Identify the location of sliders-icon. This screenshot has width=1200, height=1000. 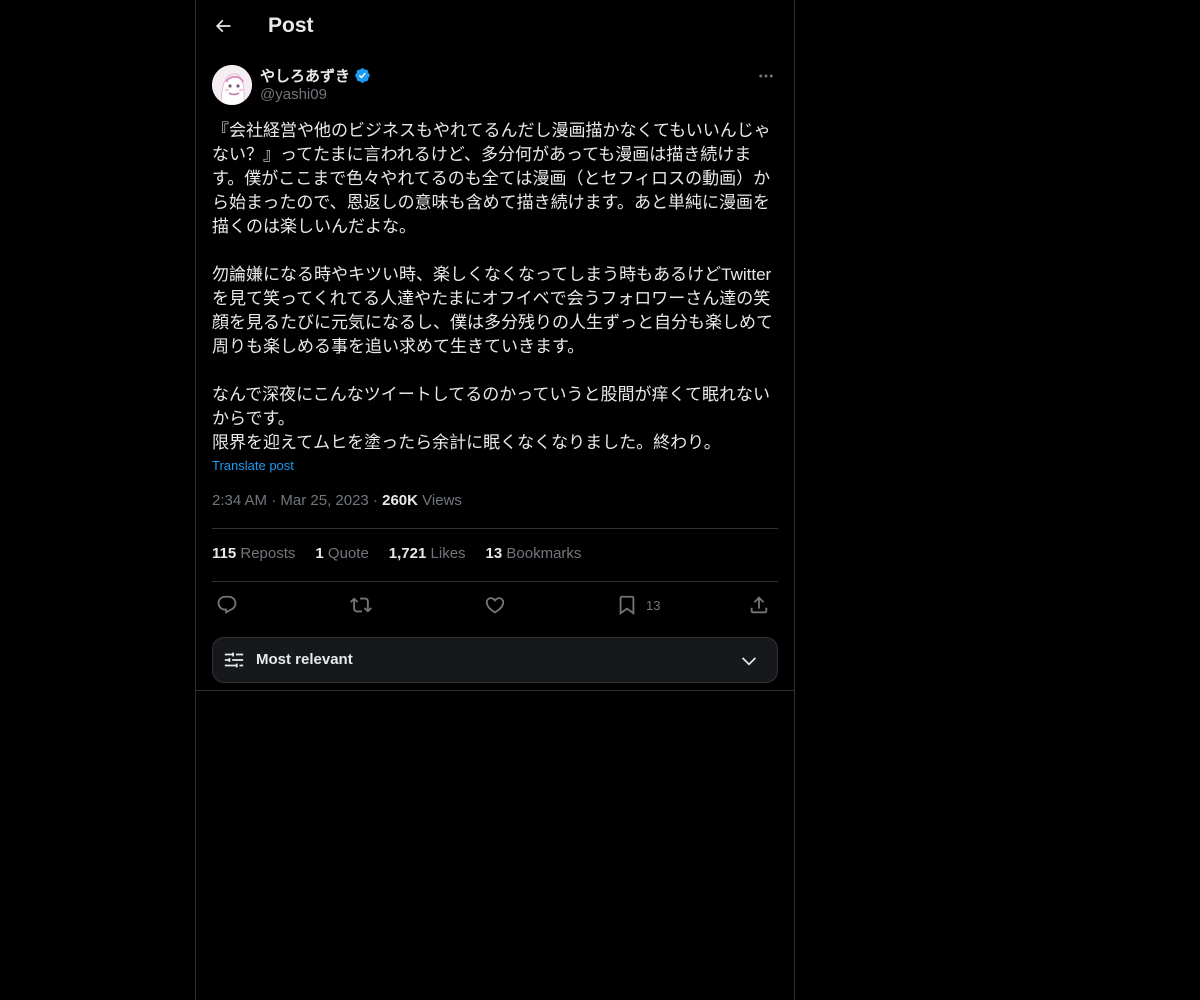
(234, 660).